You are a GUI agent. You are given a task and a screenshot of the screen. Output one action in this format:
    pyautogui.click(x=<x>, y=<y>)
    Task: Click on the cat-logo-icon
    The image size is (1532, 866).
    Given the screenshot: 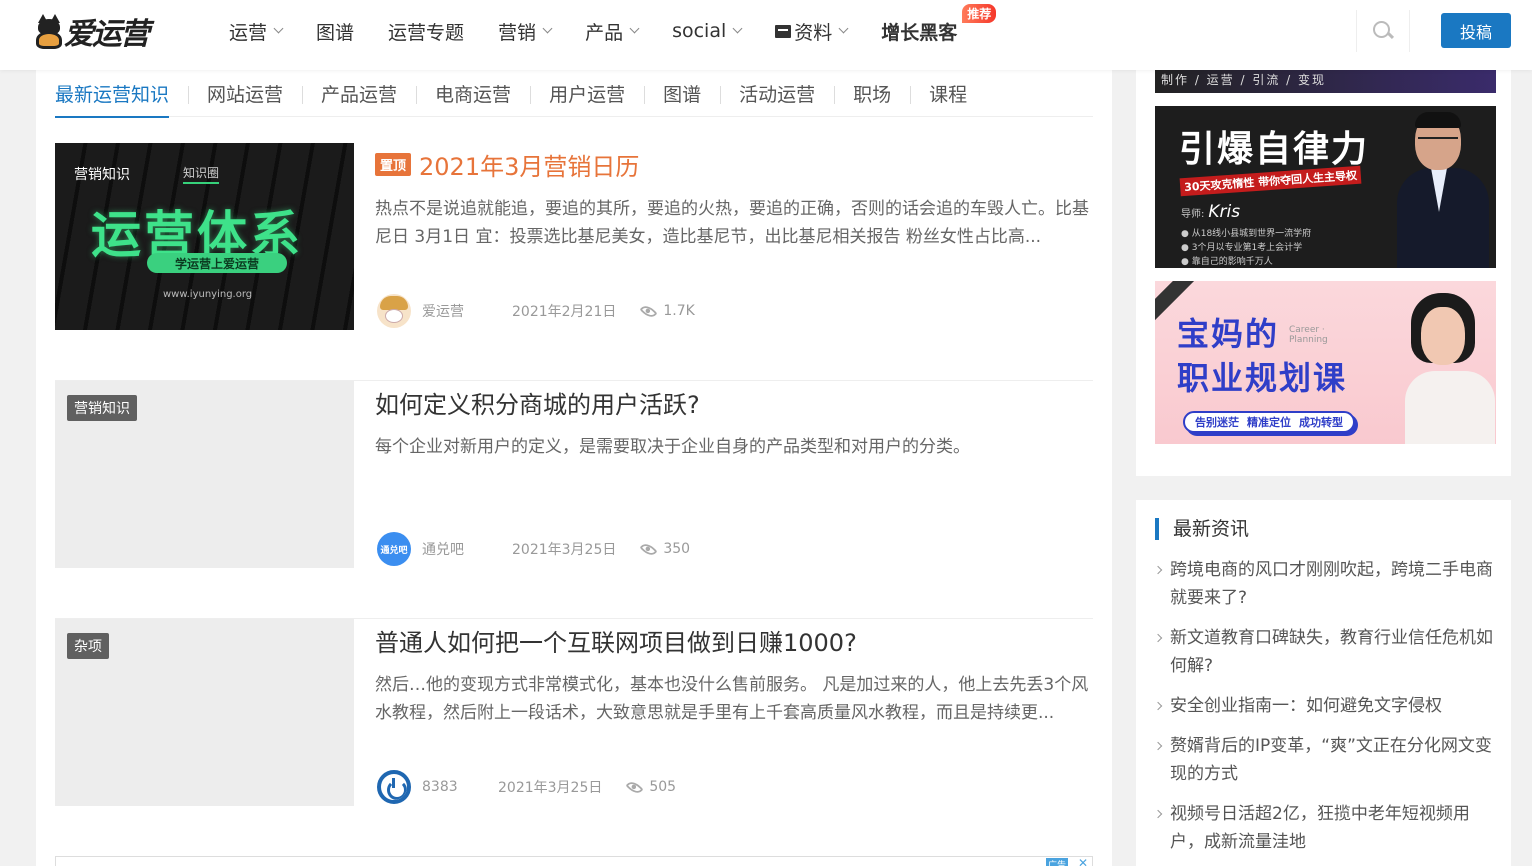 What is the action you would take?
    pyautogui.click(x=49, y=31)
    